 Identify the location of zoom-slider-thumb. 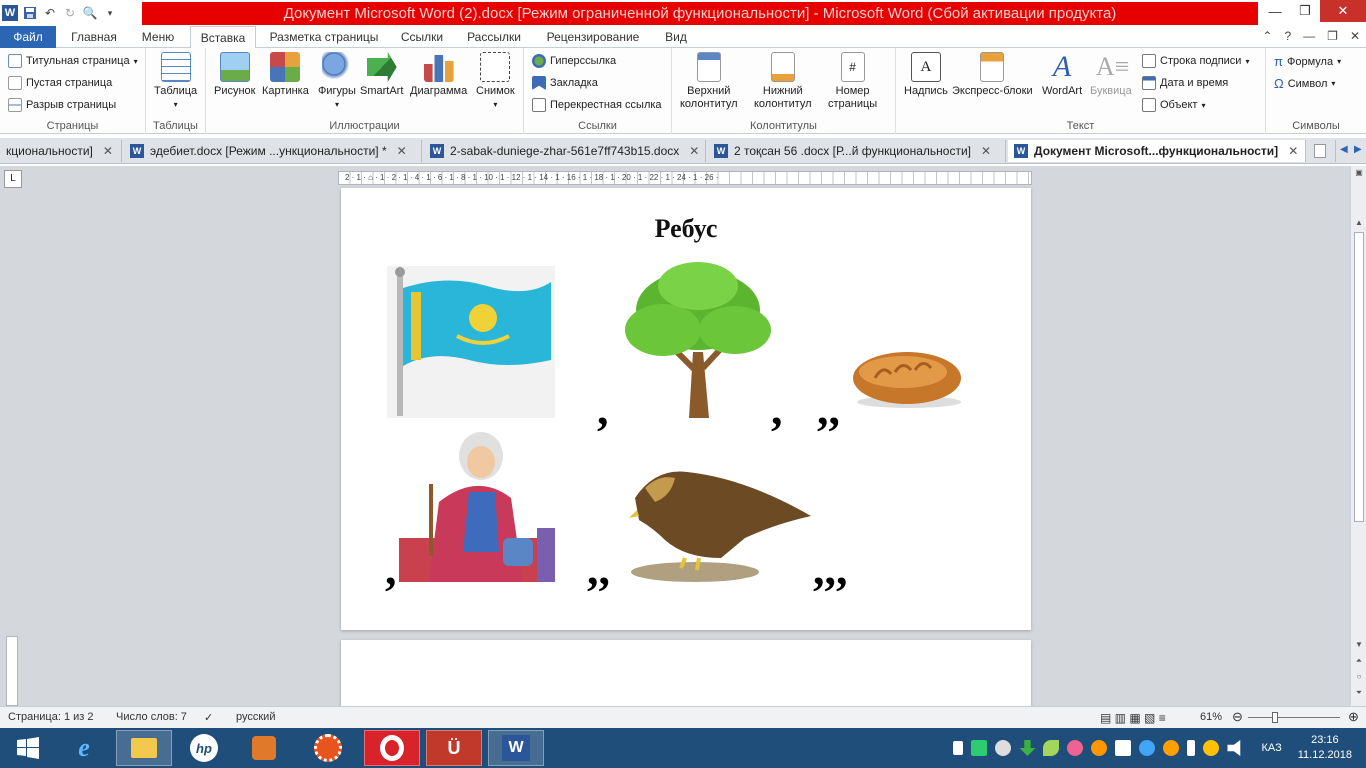
(1275, 717).